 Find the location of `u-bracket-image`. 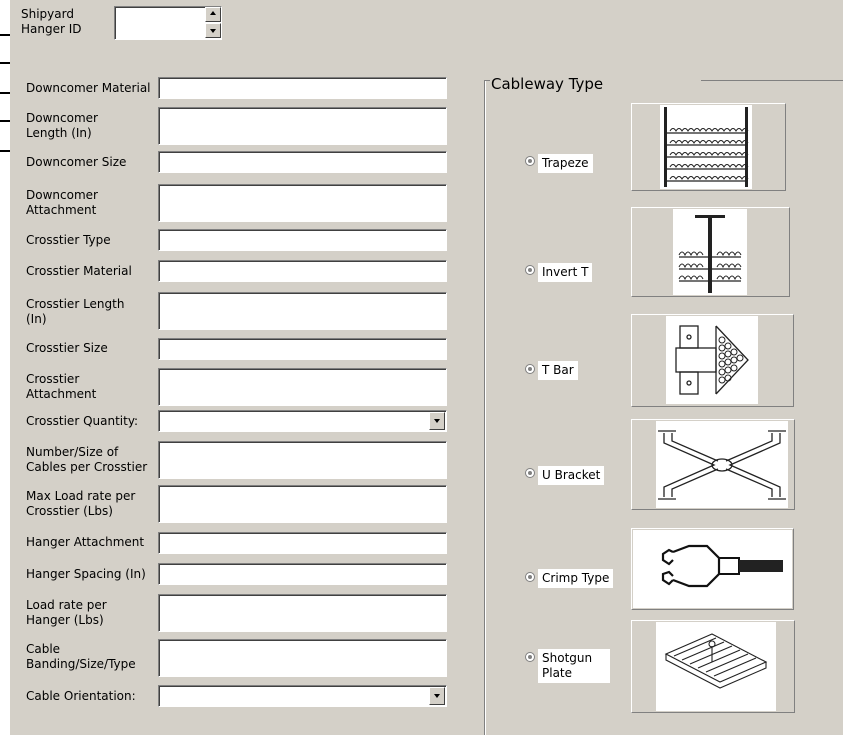

u-bracket-image is located at coordinates (713, 464).